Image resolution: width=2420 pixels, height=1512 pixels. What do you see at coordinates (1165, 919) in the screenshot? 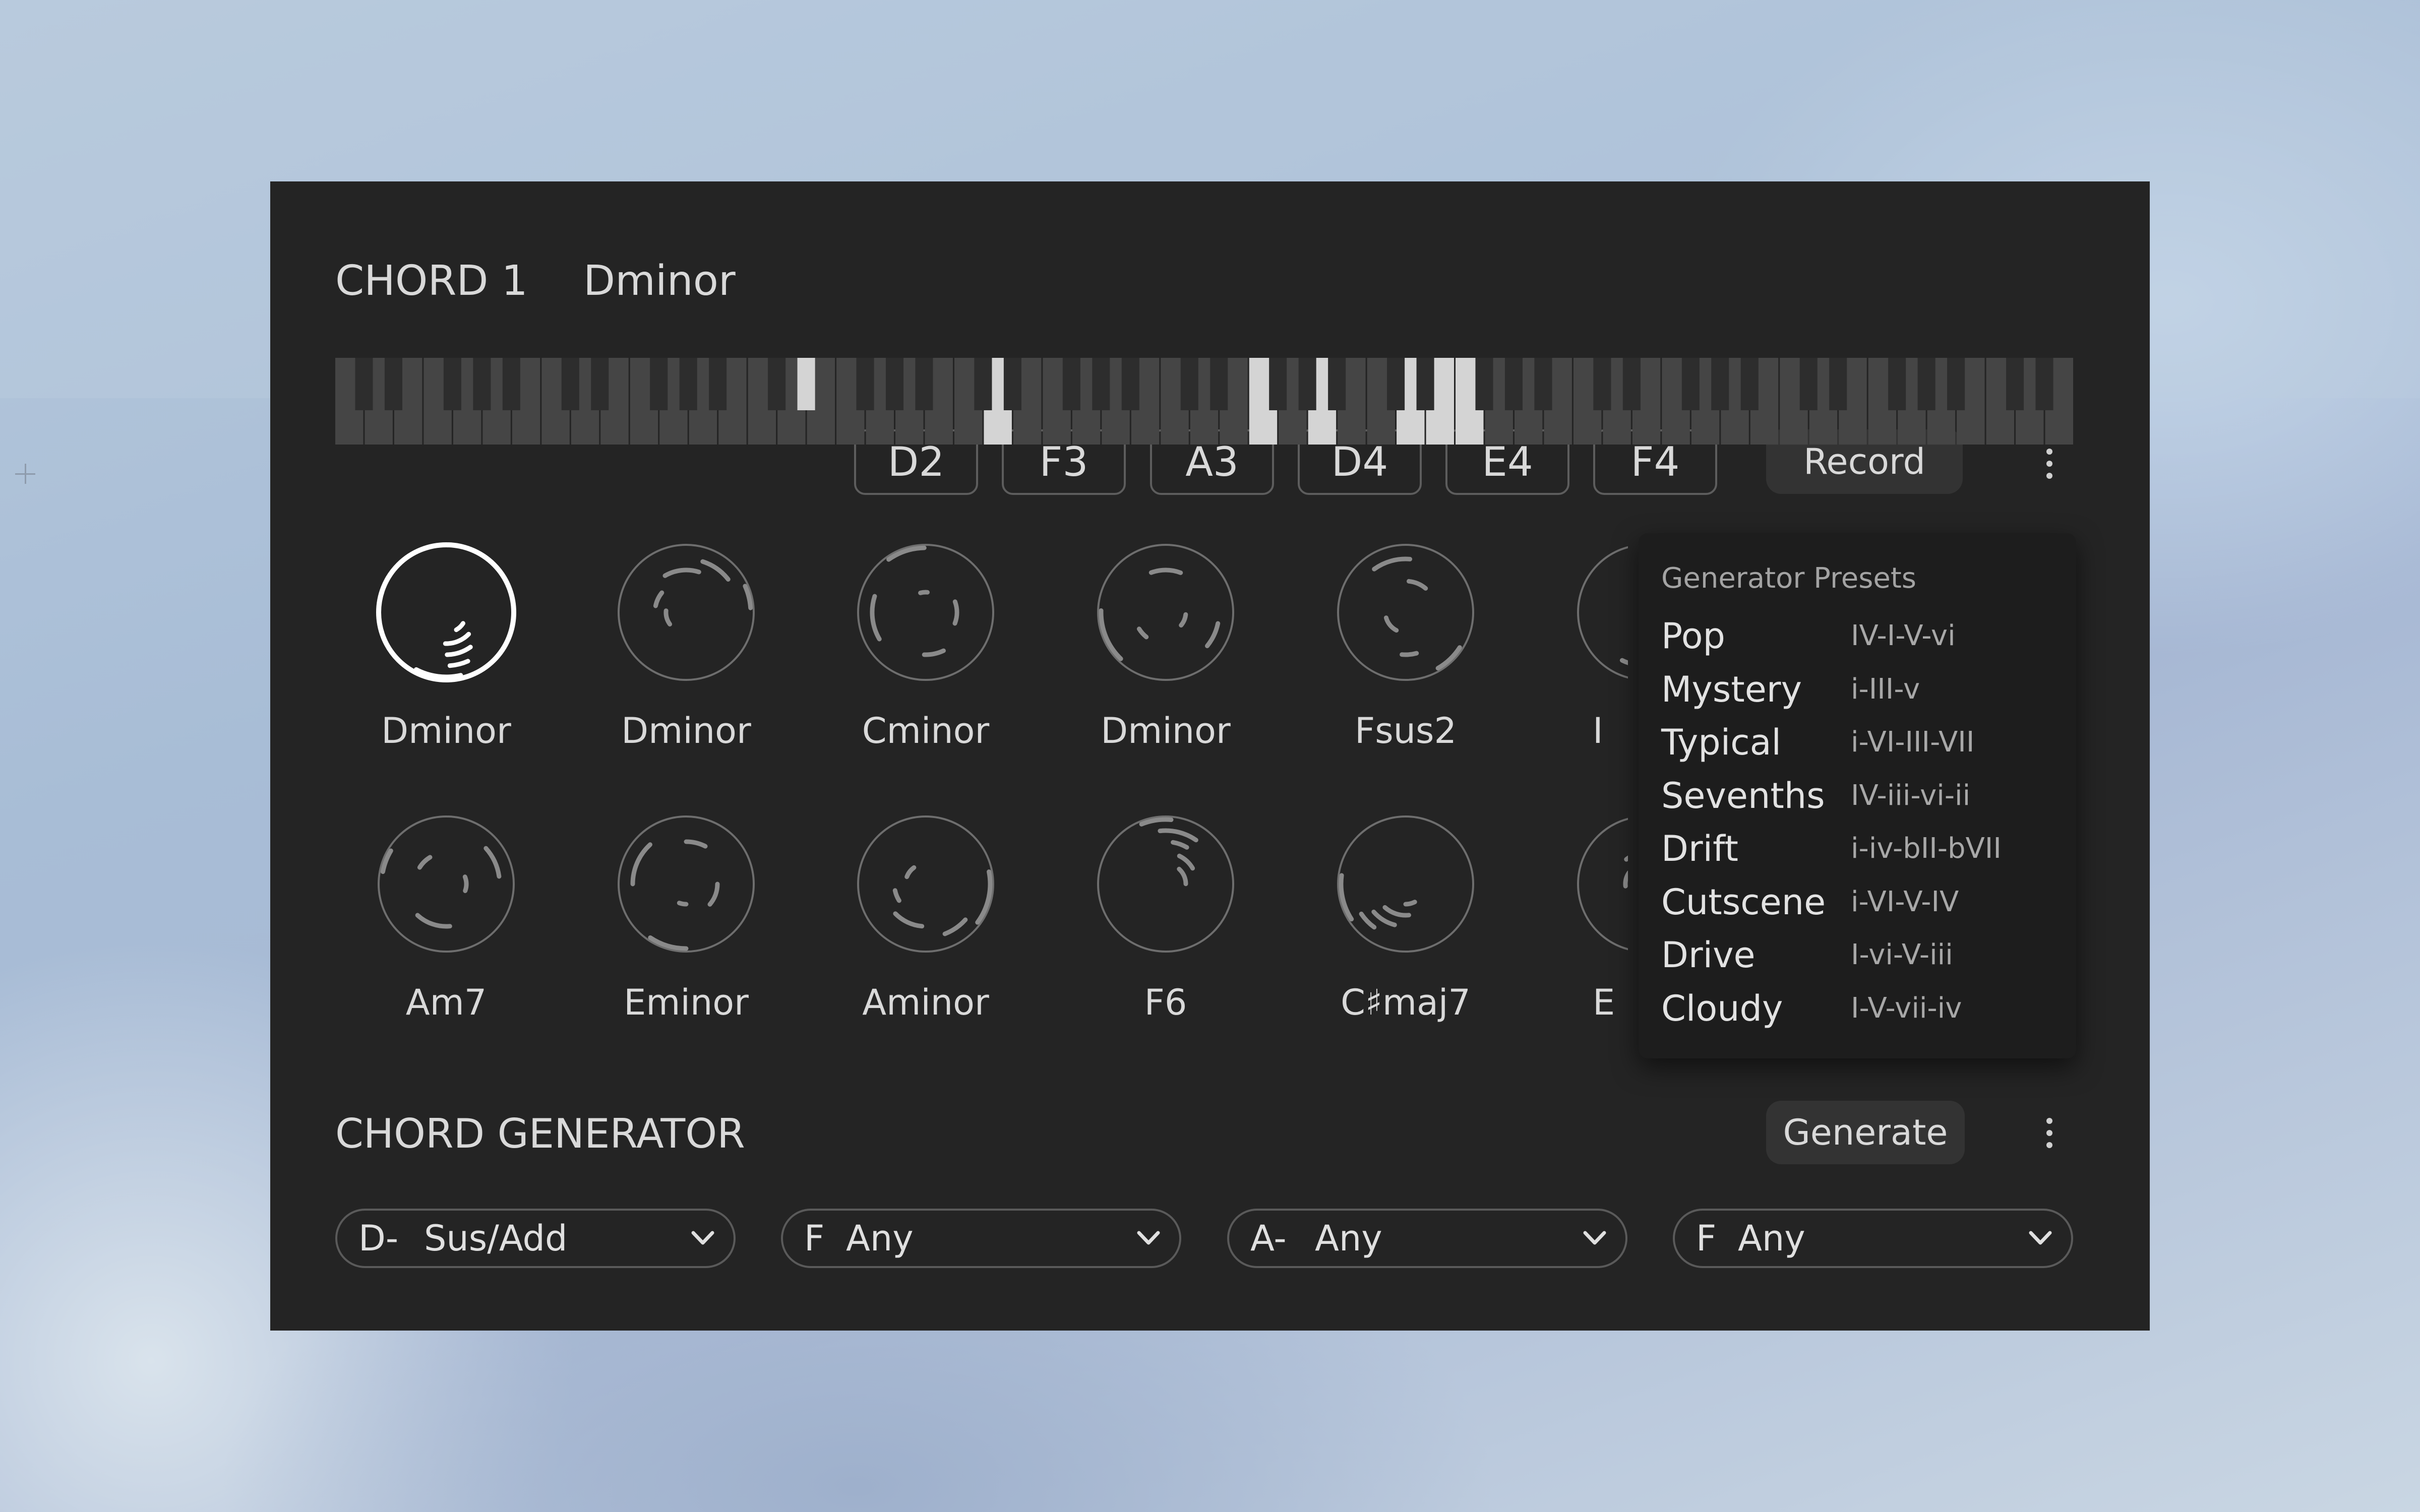
I see `chord-knob: F6` at bounding box center [1165, 919].